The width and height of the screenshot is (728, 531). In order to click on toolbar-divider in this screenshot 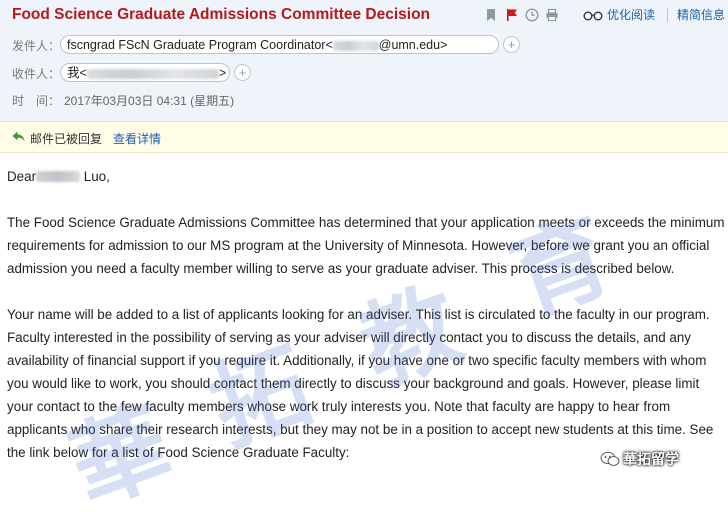, I will do `click(667, 15)`.